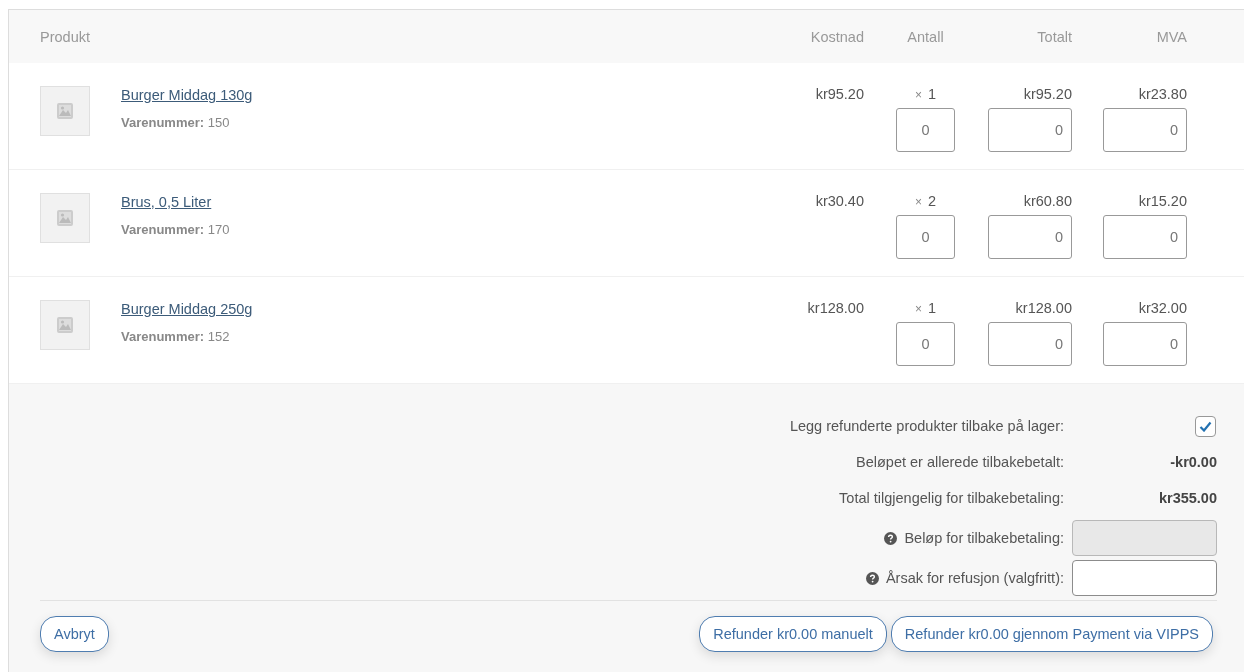  I want to click on summary-label: Total tilgjengelig for tilbakebetaling:, so click(951, 498).